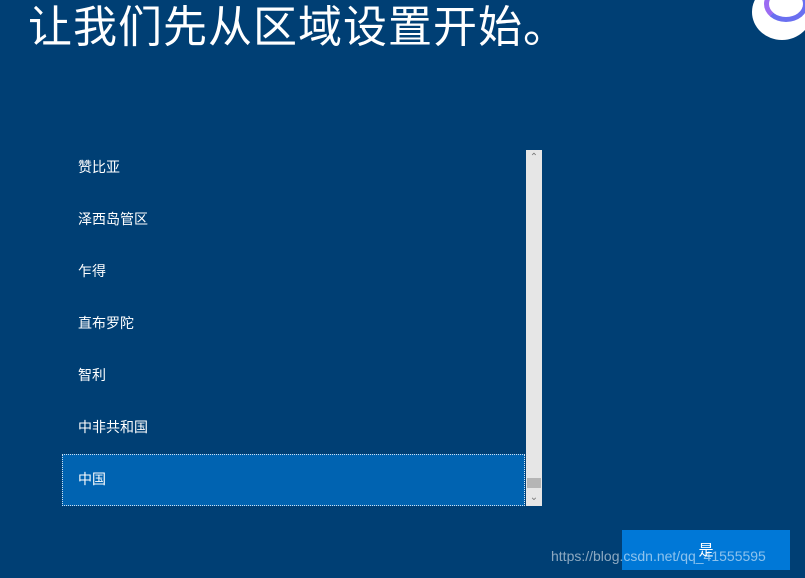 The image size is (805, 578). Describe the element at coordinates (298, 27) in the screenshot. I see `page-title: 让我们先从区域设置开始。` at that location.